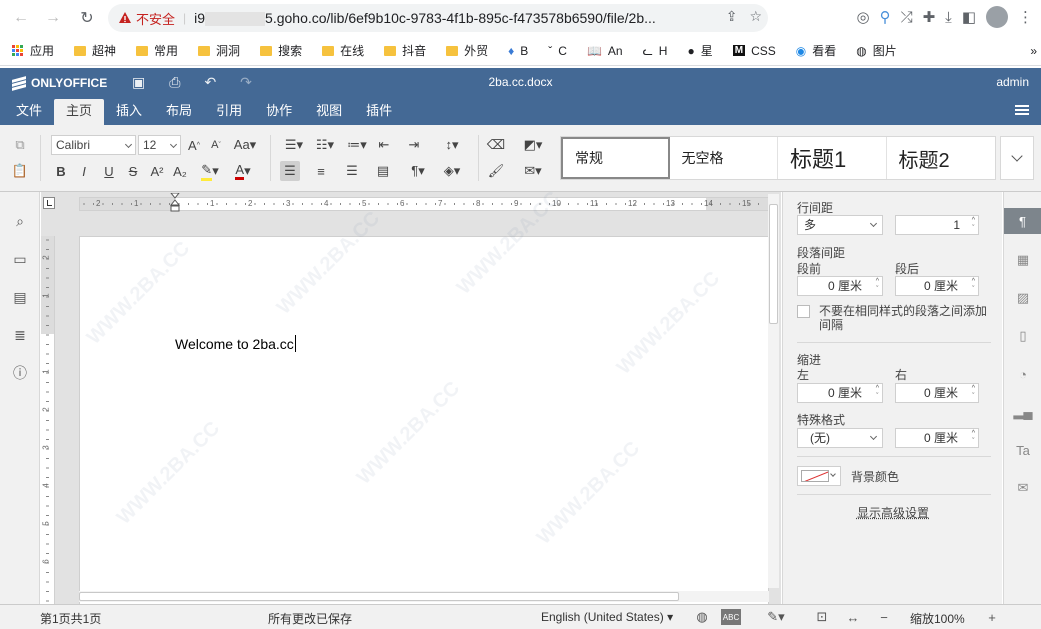 Image resolution: width=1041 pixels, height=629 pixels. I want to click on line-spacing-value-input: 1 ^ ˇ, so click(937, 225).